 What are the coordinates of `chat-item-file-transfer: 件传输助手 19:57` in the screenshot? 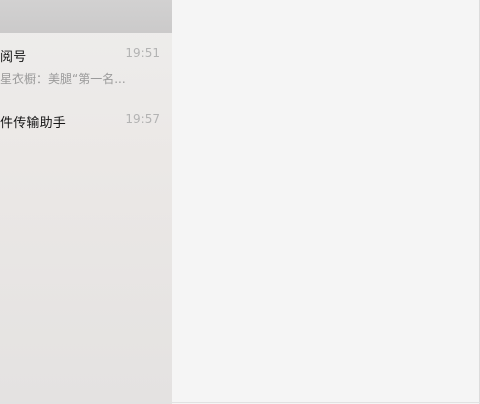 It's located at (86, 133).